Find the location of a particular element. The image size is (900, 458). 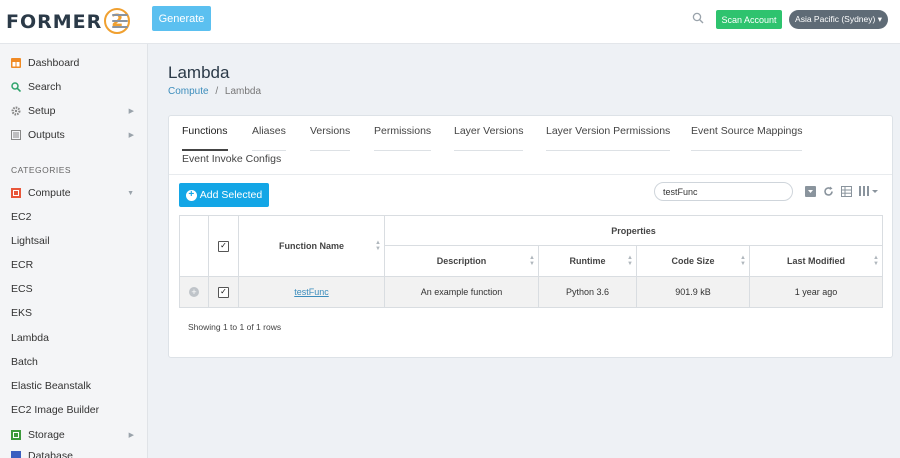

plus-circle-icon: + is located at coordinates (191, 195).